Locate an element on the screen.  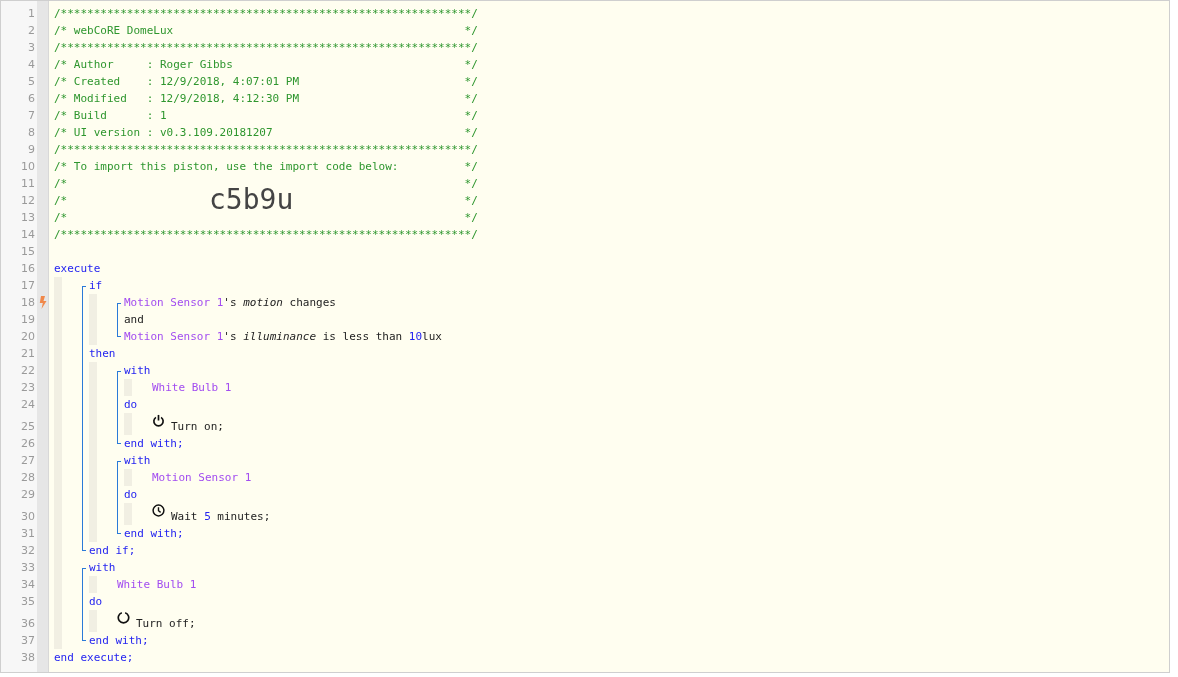
line-number: 7 is located at coordinates (31, 116).